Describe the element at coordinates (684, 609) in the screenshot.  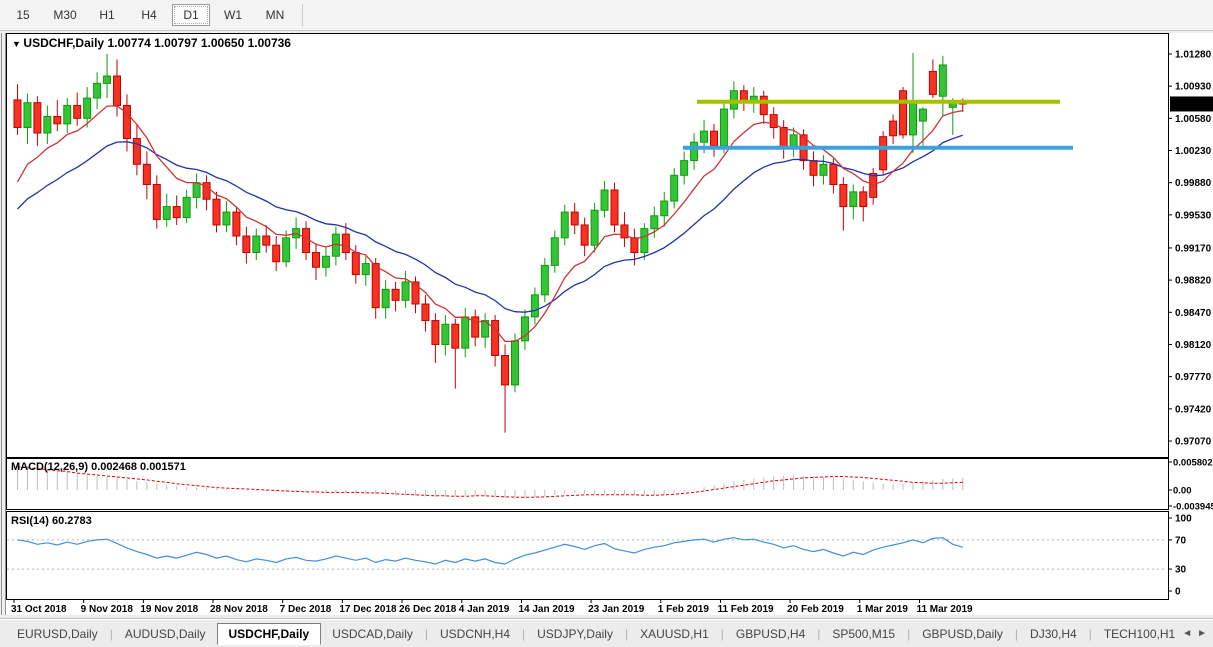
I see `date-label: 1 Feb 2019` at that location.